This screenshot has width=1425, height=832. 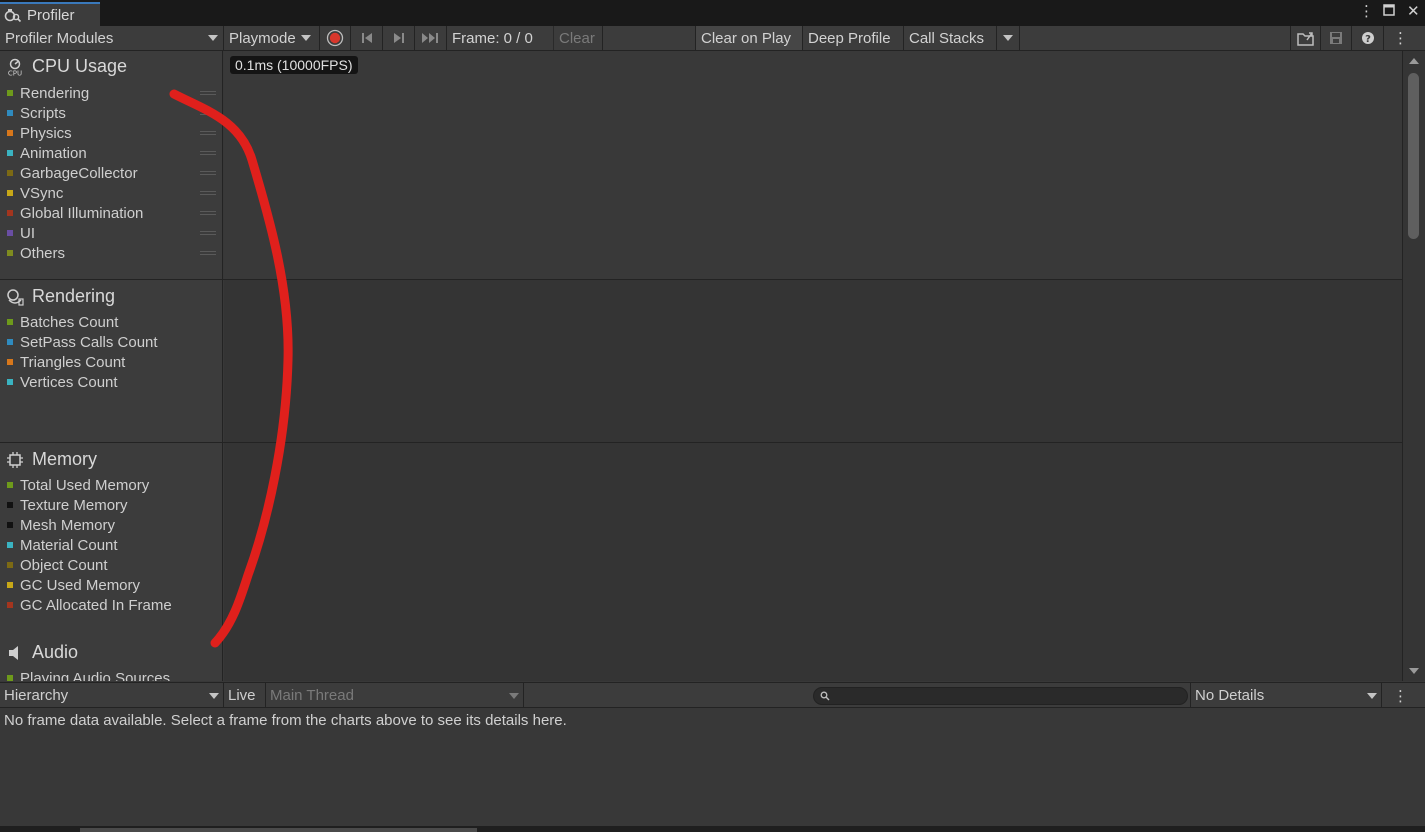 I want to click on counter-item: UI, so click(x=21, y=233).